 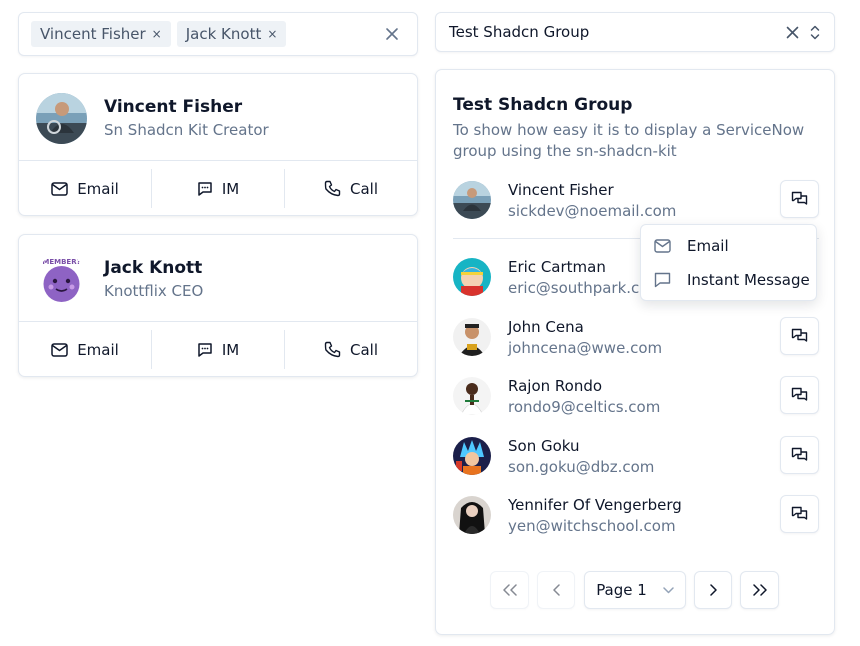 What do you see at coordinates (662, 280) in the screenshot?
I see `message-square-icon` at bounding box center [662, 280].